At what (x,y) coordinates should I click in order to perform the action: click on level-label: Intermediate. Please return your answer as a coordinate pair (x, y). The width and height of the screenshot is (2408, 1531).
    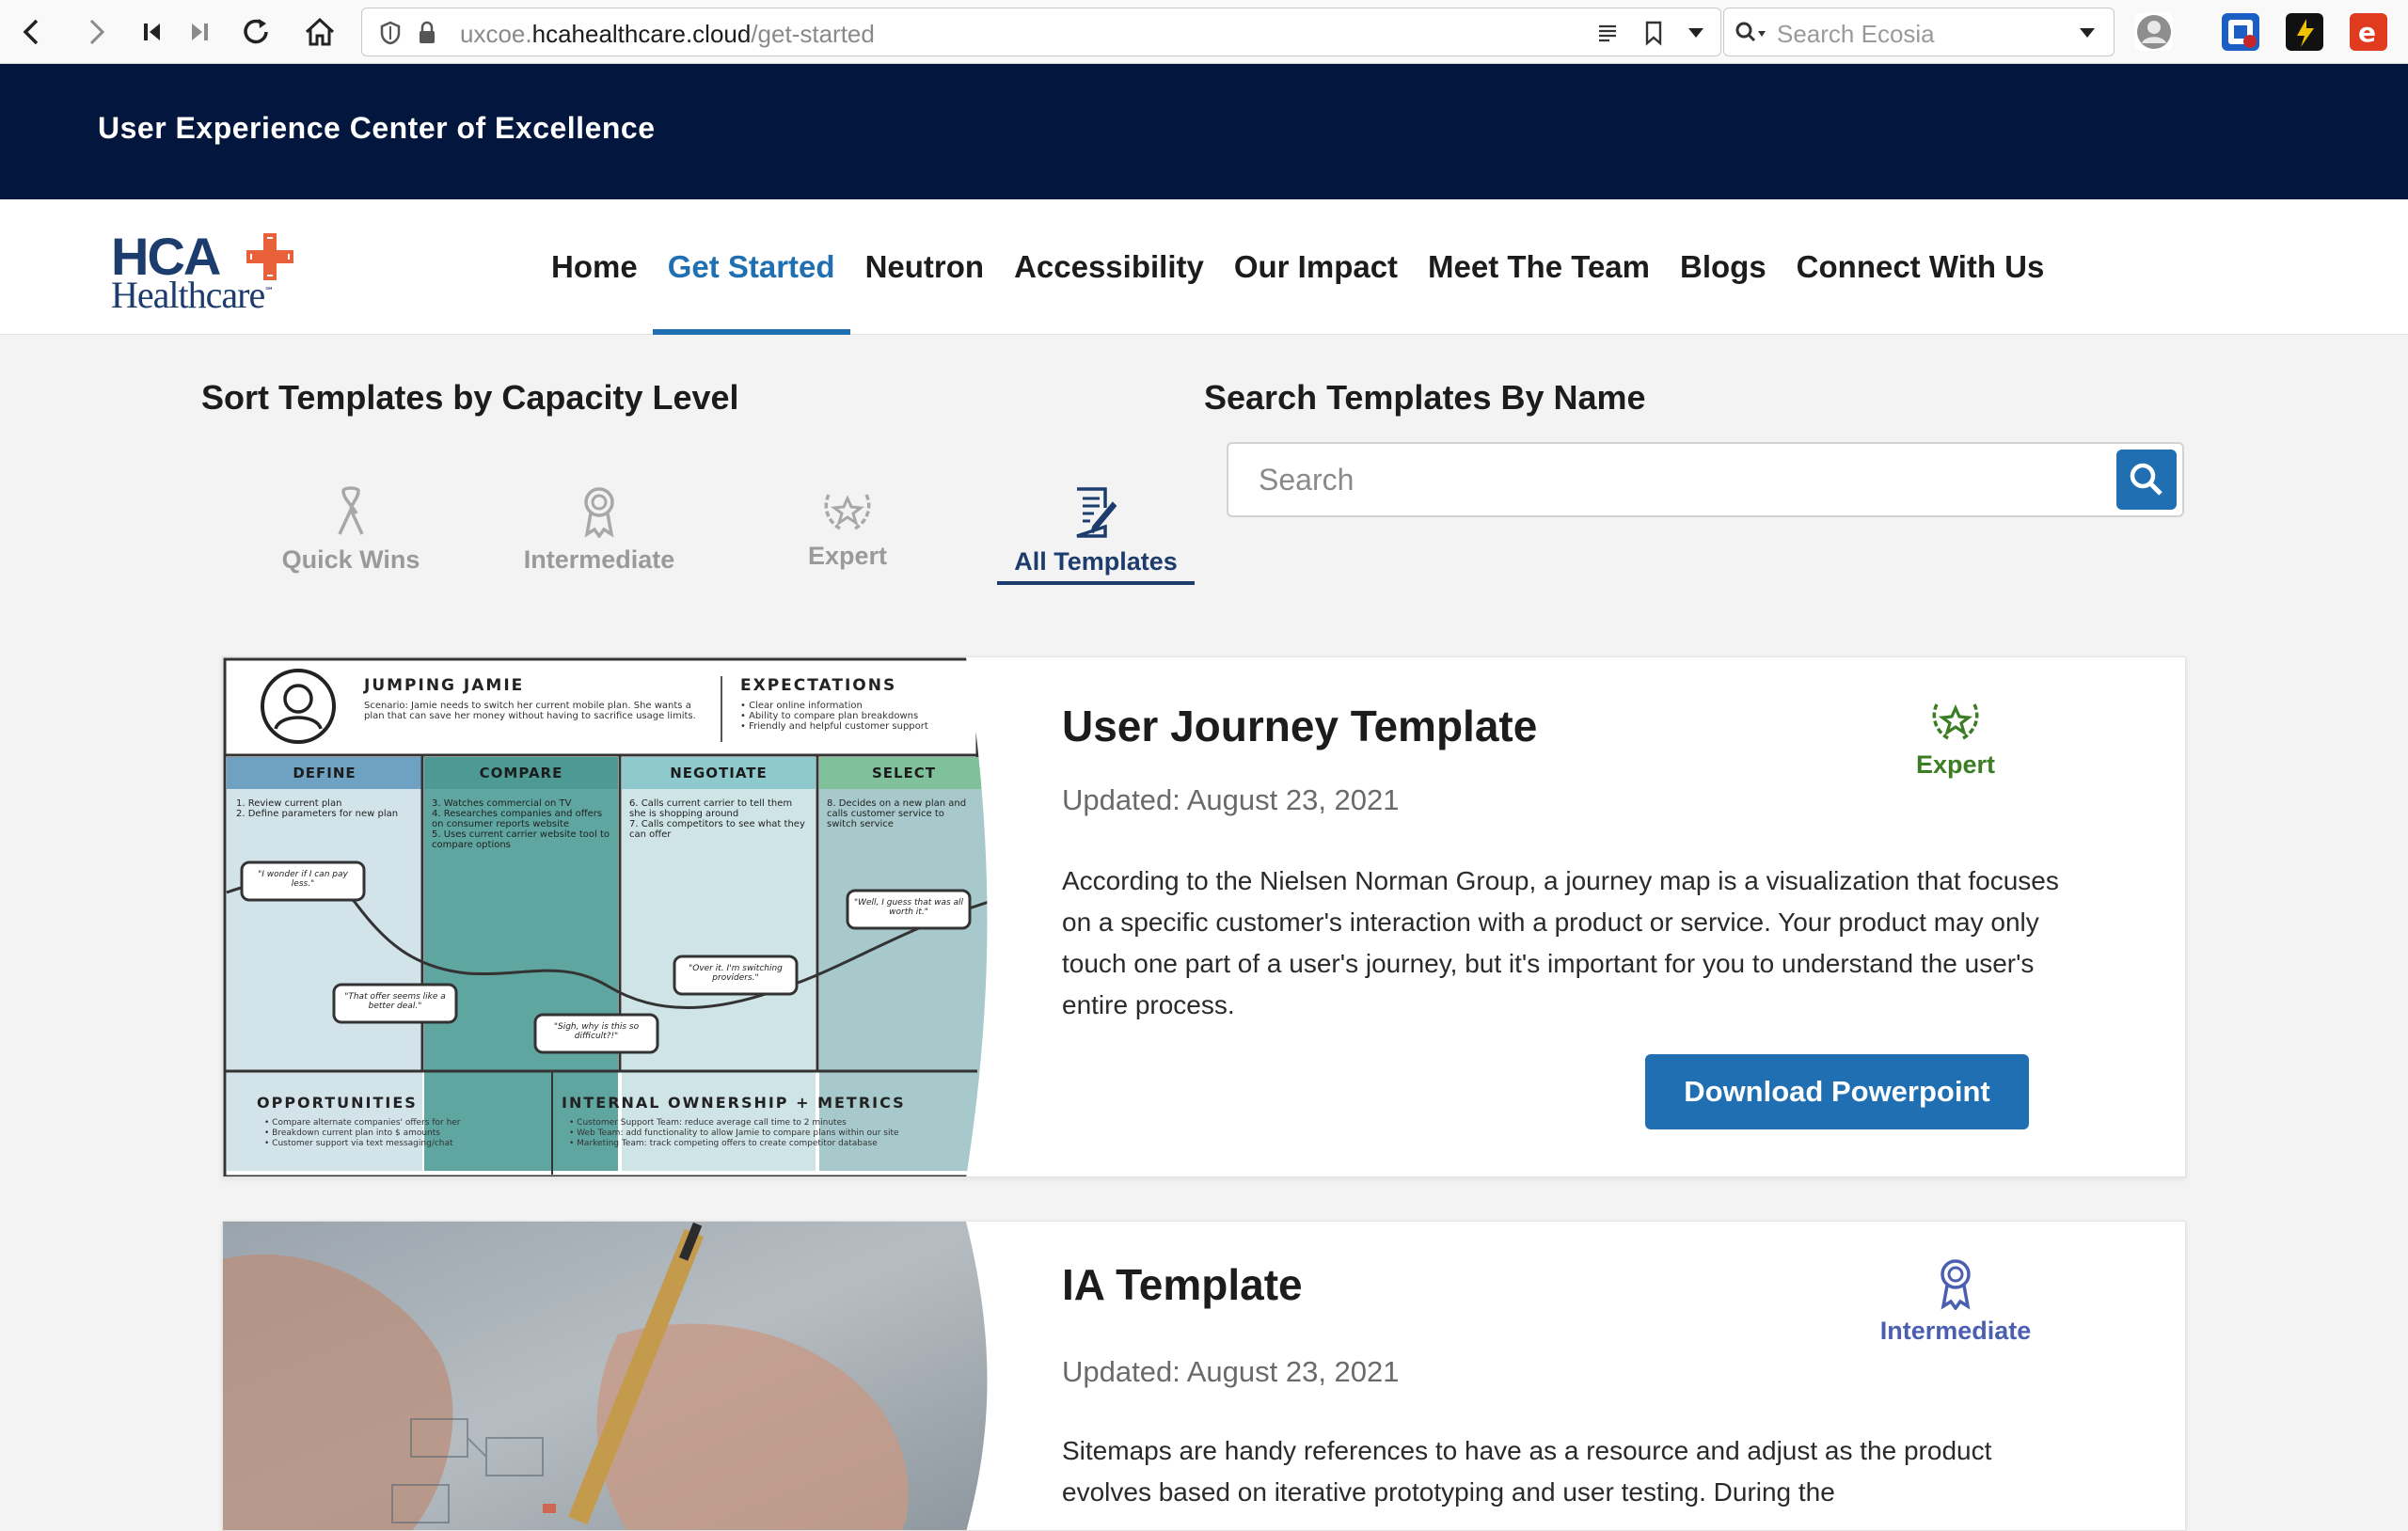
    Looking at the image, I should click on (1956, 1331).